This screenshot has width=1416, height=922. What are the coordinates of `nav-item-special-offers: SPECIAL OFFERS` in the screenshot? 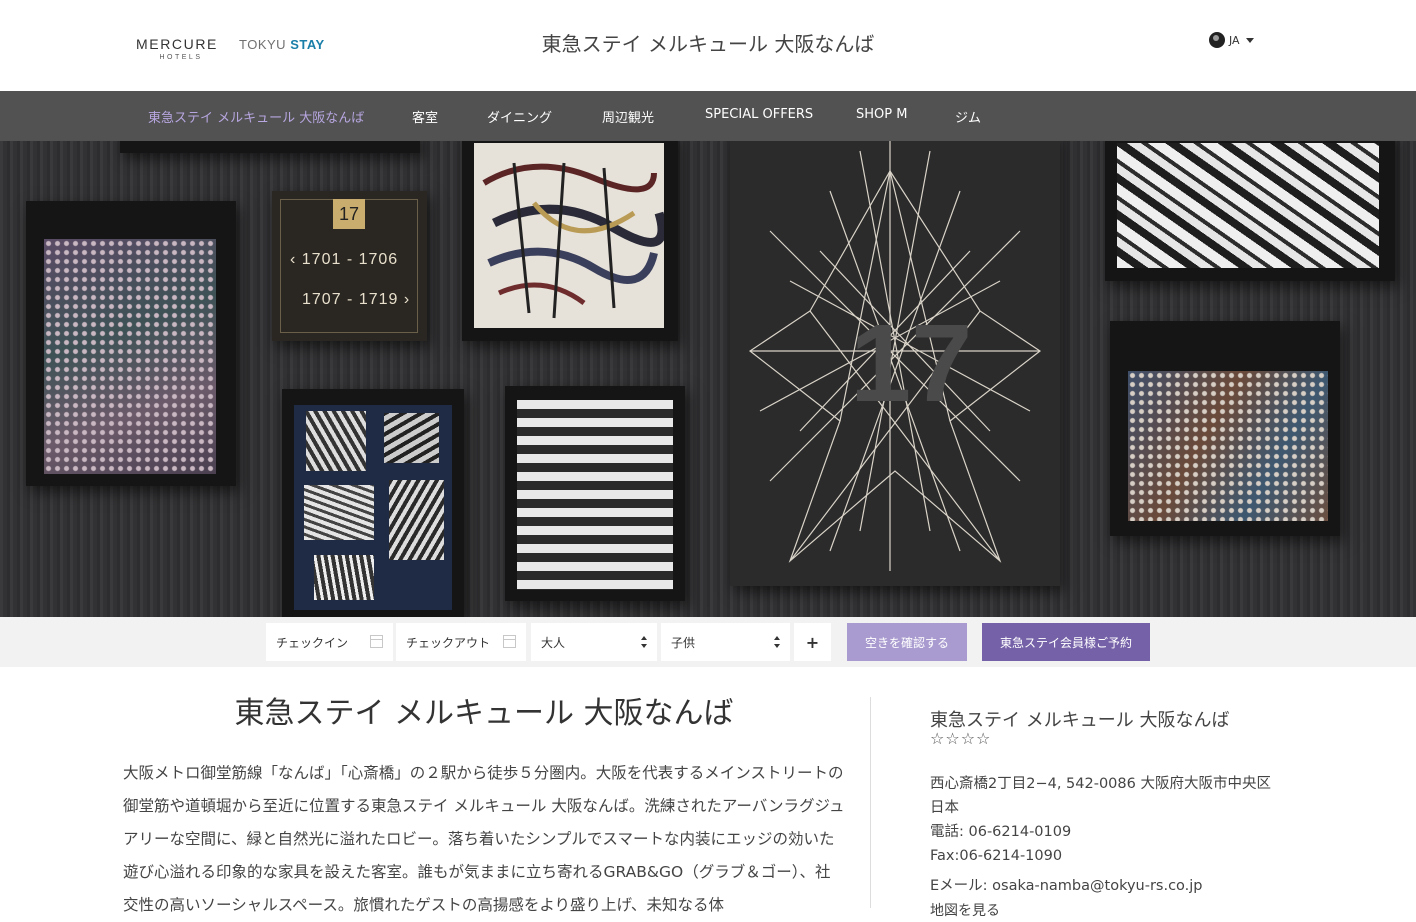 It's located at (759, 114).